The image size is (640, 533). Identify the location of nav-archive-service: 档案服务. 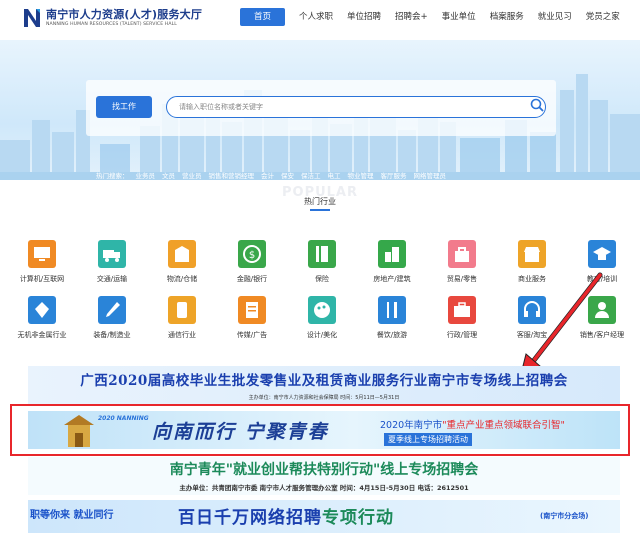
(507, 17).